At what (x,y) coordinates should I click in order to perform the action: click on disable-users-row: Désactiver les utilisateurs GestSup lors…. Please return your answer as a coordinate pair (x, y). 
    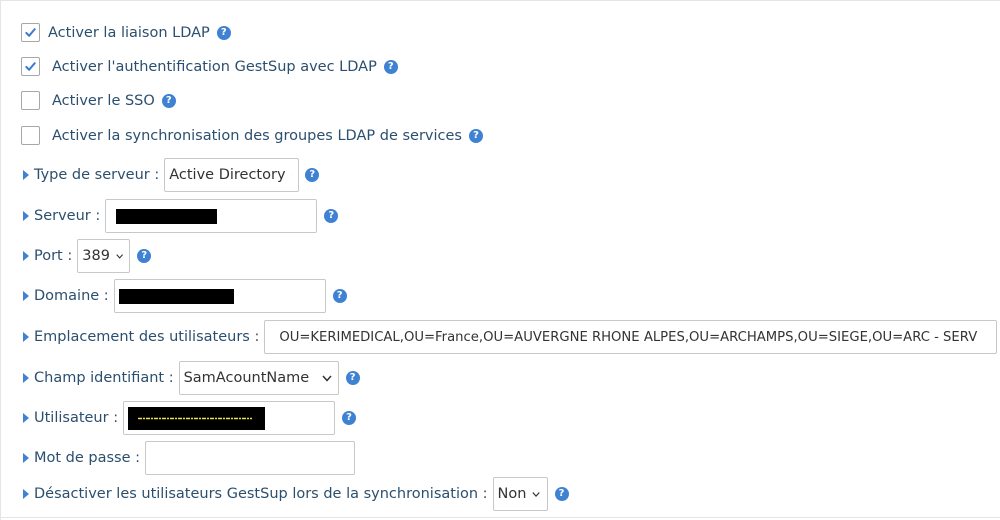
    Looking at the image, I should click on (284, 494).